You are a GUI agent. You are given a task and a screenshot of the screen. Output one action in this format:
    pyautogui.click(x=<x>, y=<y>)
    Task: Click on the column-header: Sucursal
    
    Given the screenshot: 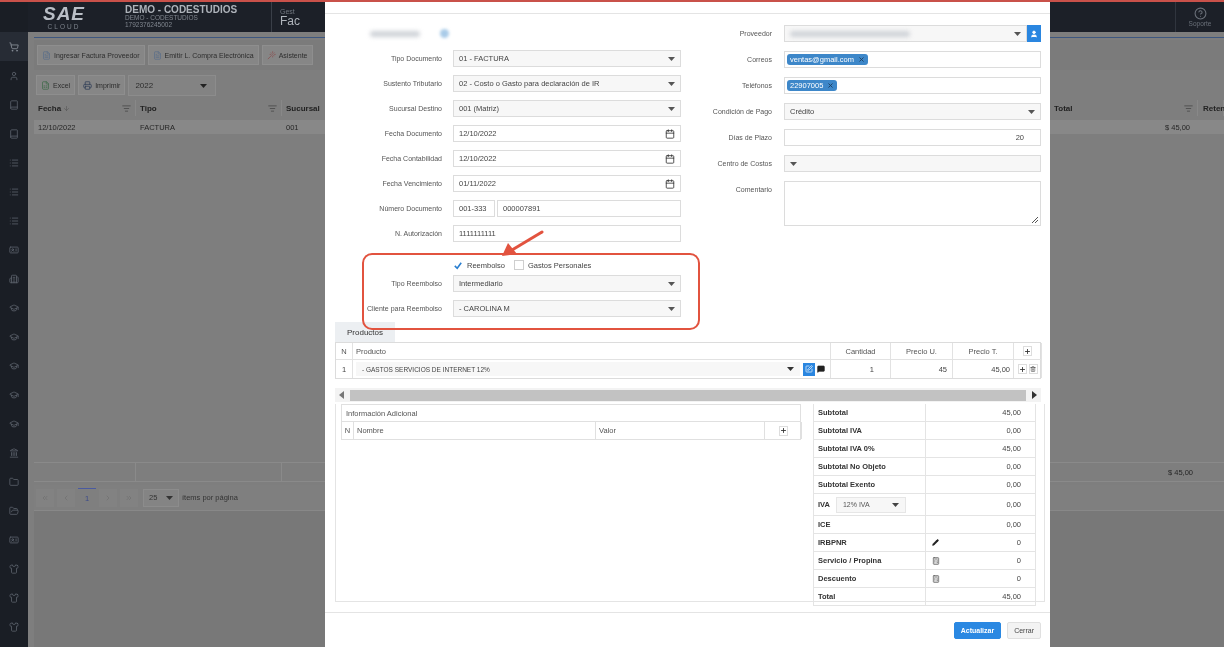 What is the action you would take?
    pyautogui.click(x=303, y=108)
    